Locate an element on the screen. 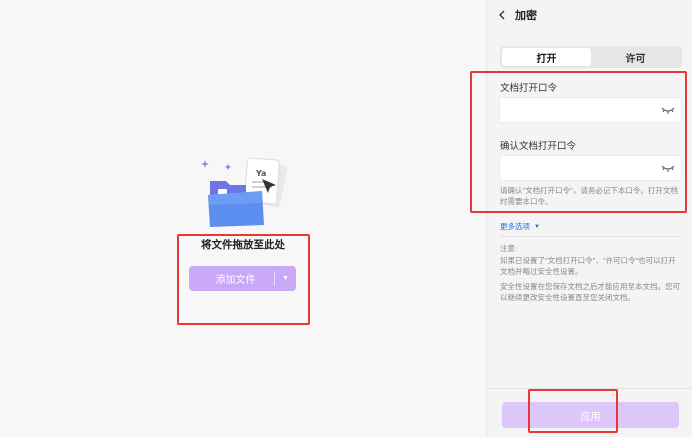 The height and width of the screenshot is (437, 692). highlight-password-fields is located at coordinates (578, 142).